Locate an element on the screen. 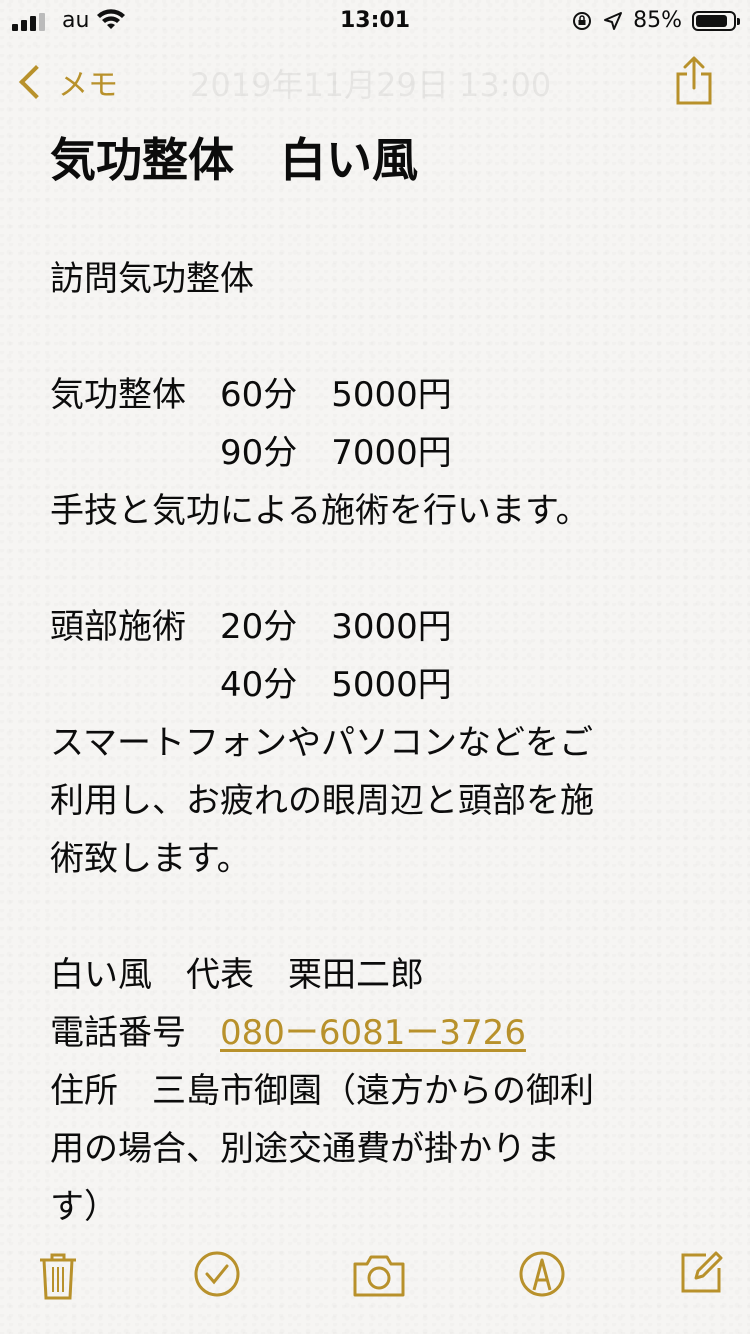  address-line: 住所 三島市御園（遠方からの御利 is located at coordinates (322, 1091).